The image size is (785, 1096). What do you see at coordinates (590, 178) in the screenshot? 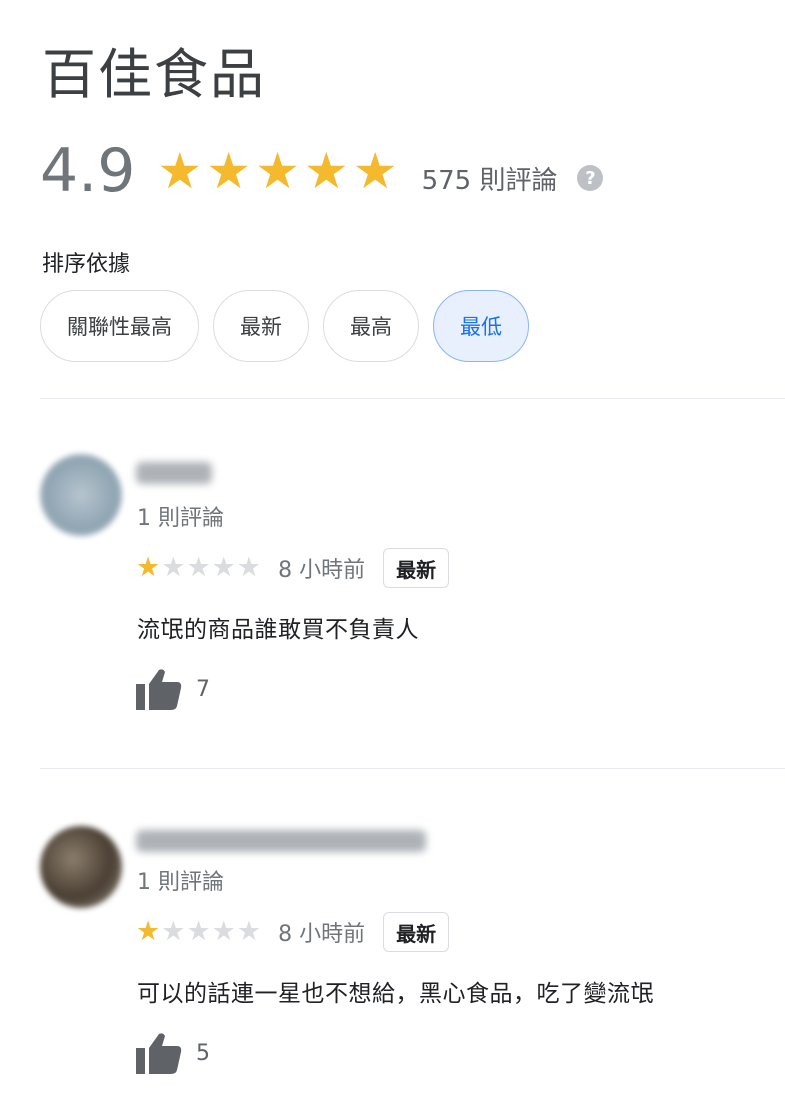
I see `help-icon: ?` at bounding box center [590, 178].